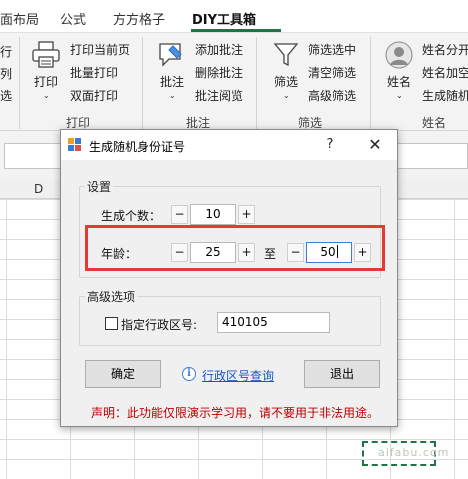 This screenshot has width=468, height=479. Describe the element at coordinates (123, 374) in the screenshot. I see `ok-button: 确定` at that location.